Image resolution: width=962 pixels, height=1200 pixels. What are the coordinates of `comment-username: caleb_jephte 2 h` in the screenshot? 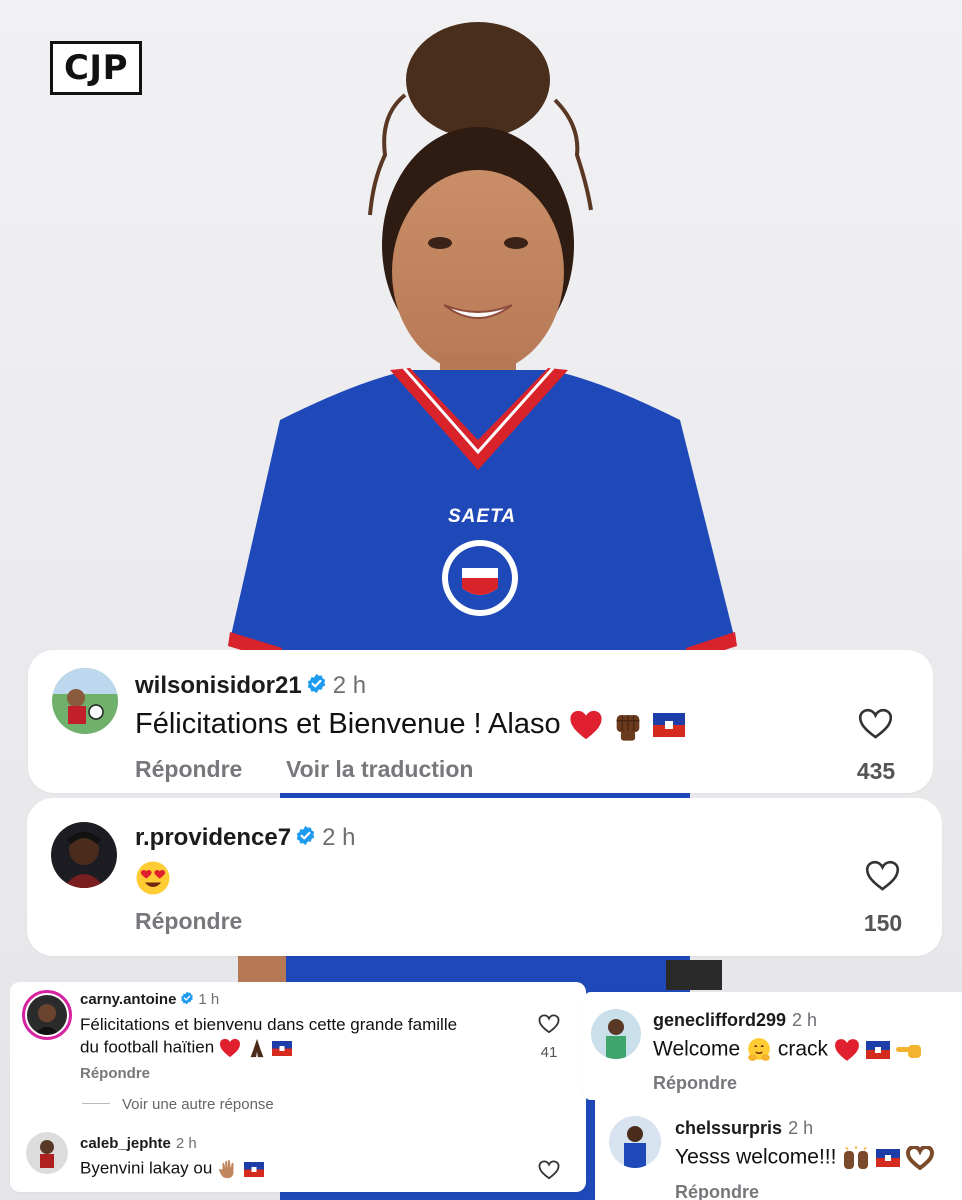 It's located at (138, 1143).